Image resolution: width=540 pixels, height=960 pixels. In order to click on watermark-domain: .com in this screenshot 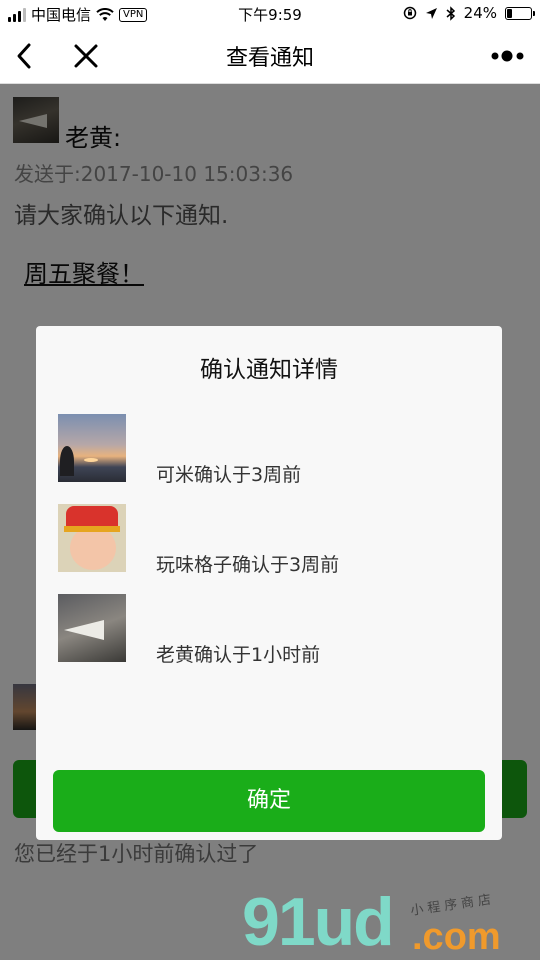, I will do `click(456, 937)`.